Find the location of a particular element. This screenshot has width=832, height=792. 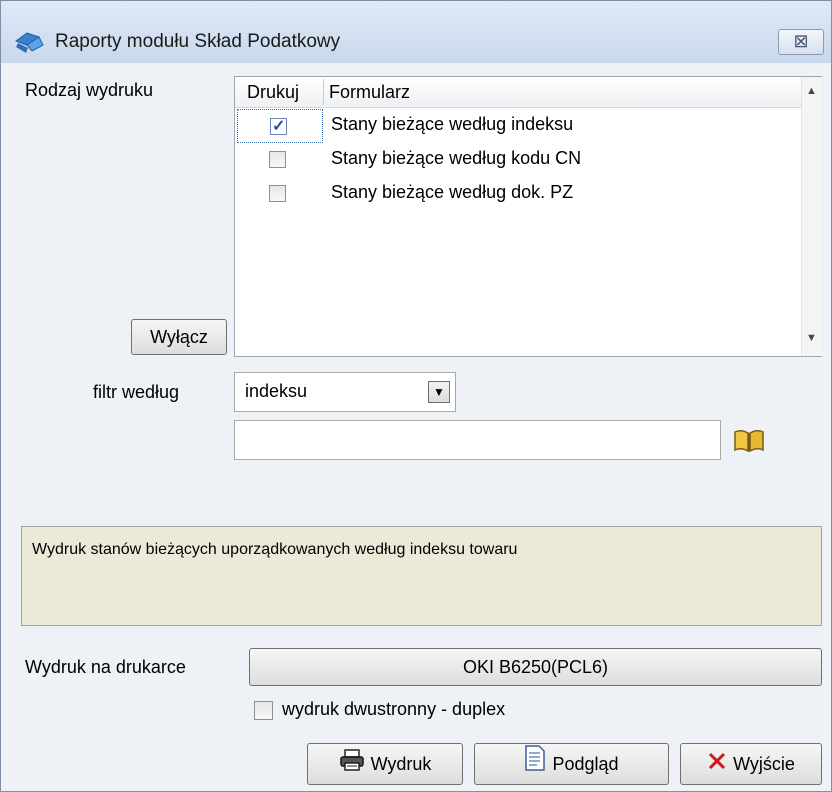

filter-selected-value: indeksu is located at coordinates (276, 391).